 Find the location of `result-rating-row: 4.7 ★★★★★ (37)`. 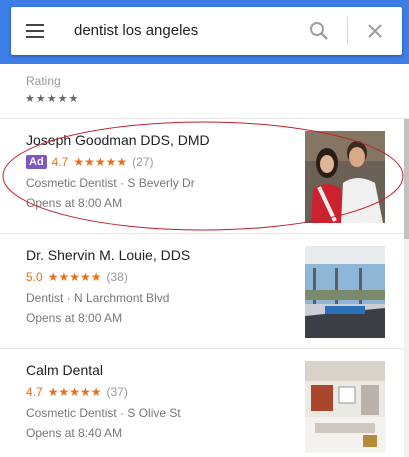

result-rating-row: 4.7 ★★★★★ (37) is located at coordinates (77, 392).